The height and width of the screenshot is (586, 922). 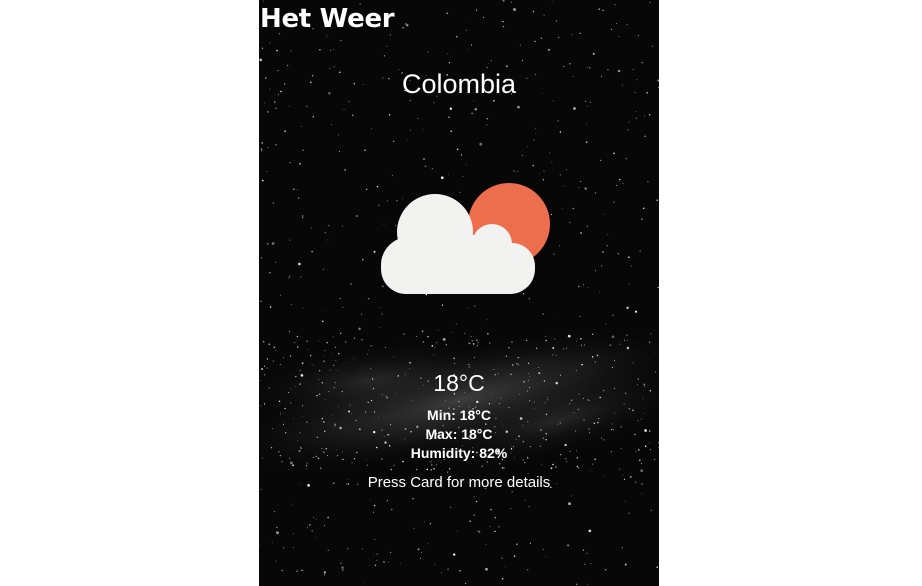 What do you see at coordinates (459, 453) in the screenshot?
I see `humidity: Humidity: 82%` at bounding box center [459, 453].